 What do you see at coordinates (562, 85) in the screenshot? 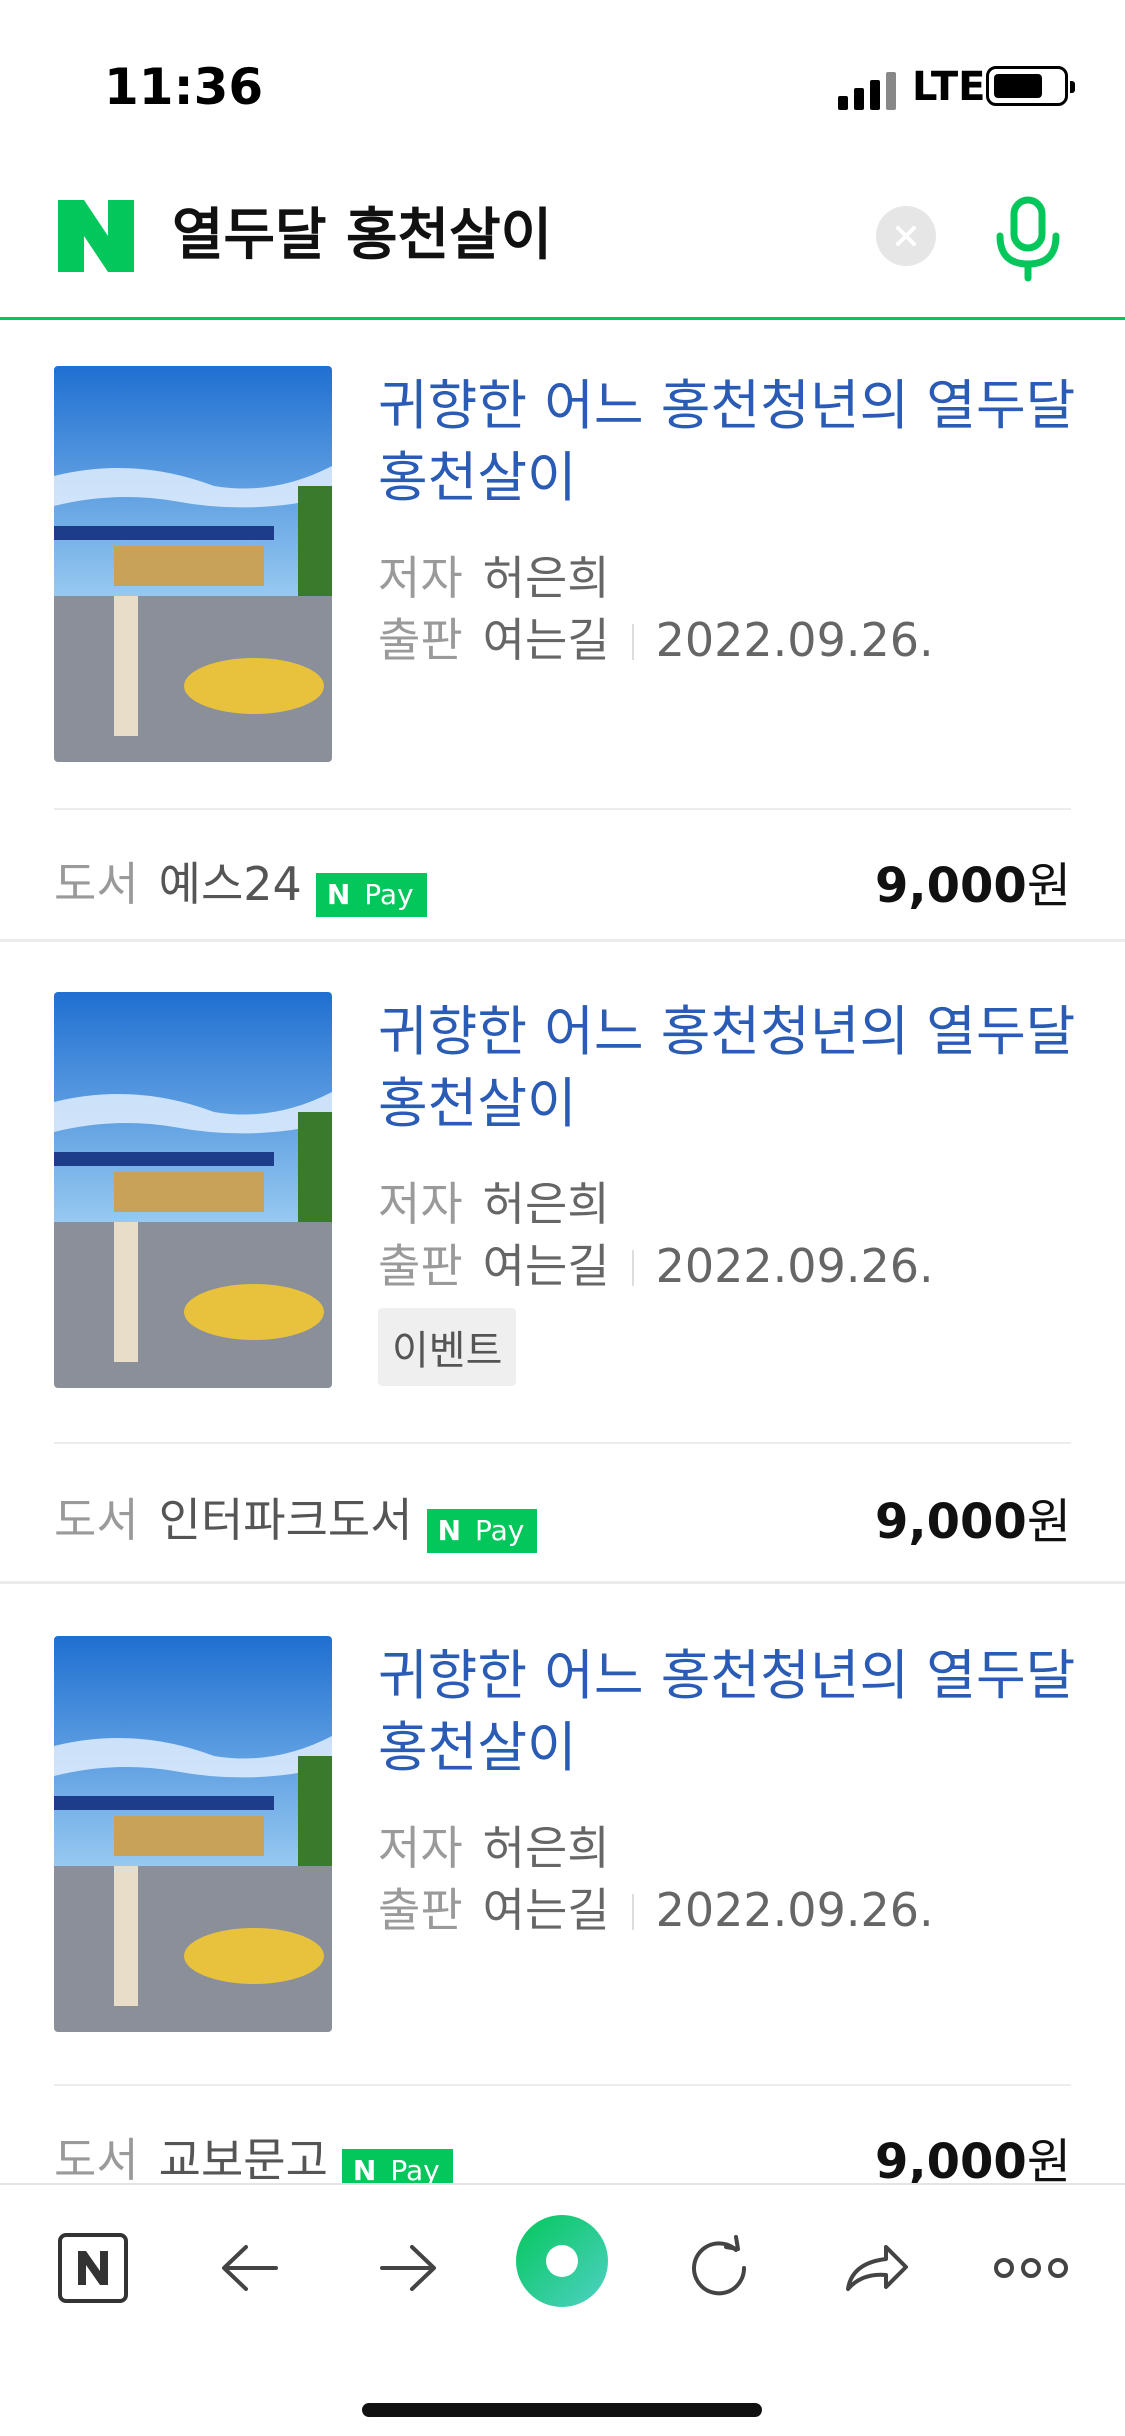
I see `status-bar: 11:36 LTE` at bounding box center [562, 85].